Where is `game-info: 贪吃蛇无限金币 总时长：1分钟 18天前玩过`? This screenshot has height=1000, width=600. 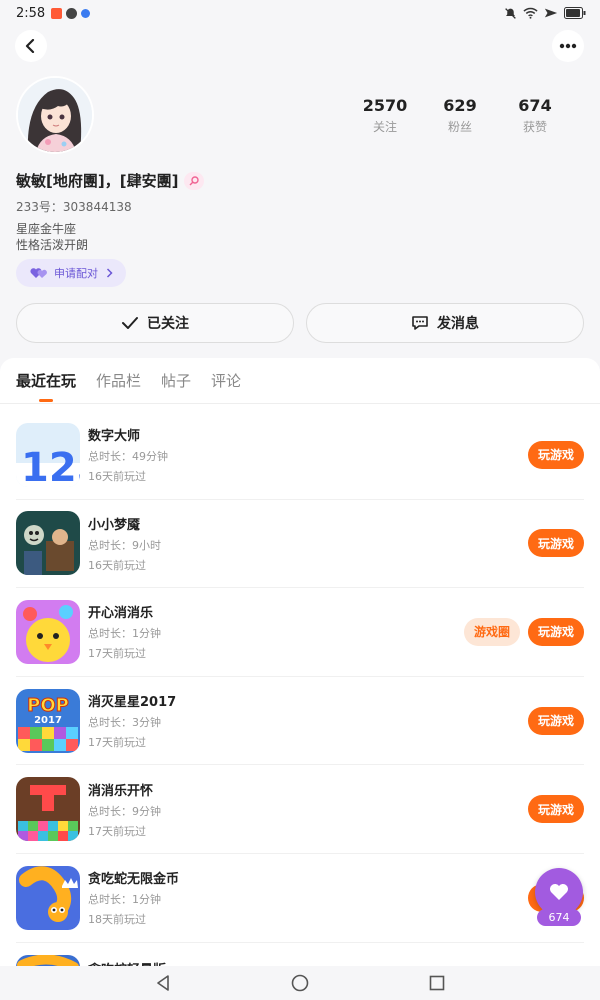 game-info: 贪吃蛇无限金币 总时长：1分钟 18天前玩过 is located at coordinates (133, 897).